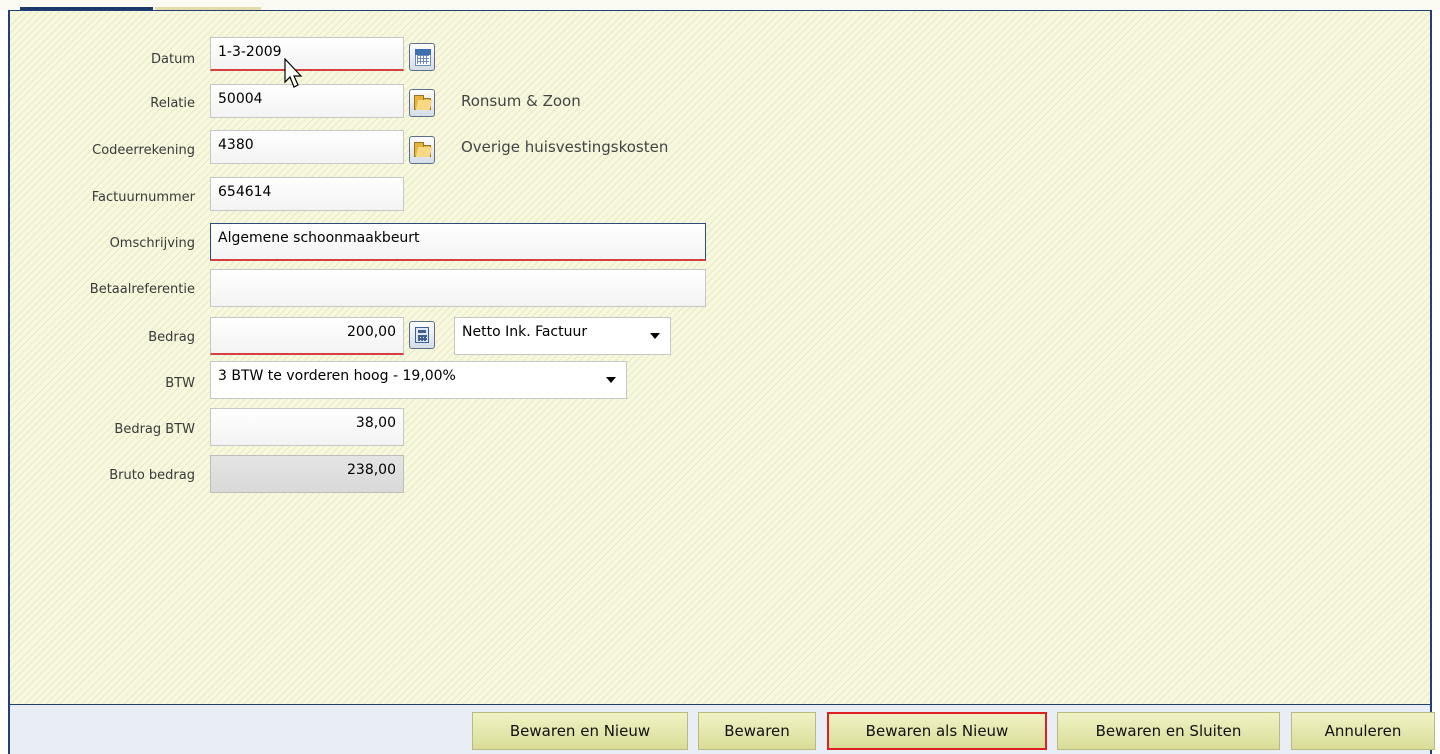 This screenshot has height=754, width=1440. What do you see at coordinates (337, 376) in the screenshot?
I see `btw-value: 3 BTW te vorderen hoog - 19,00%` at bounding box center [337, 376].